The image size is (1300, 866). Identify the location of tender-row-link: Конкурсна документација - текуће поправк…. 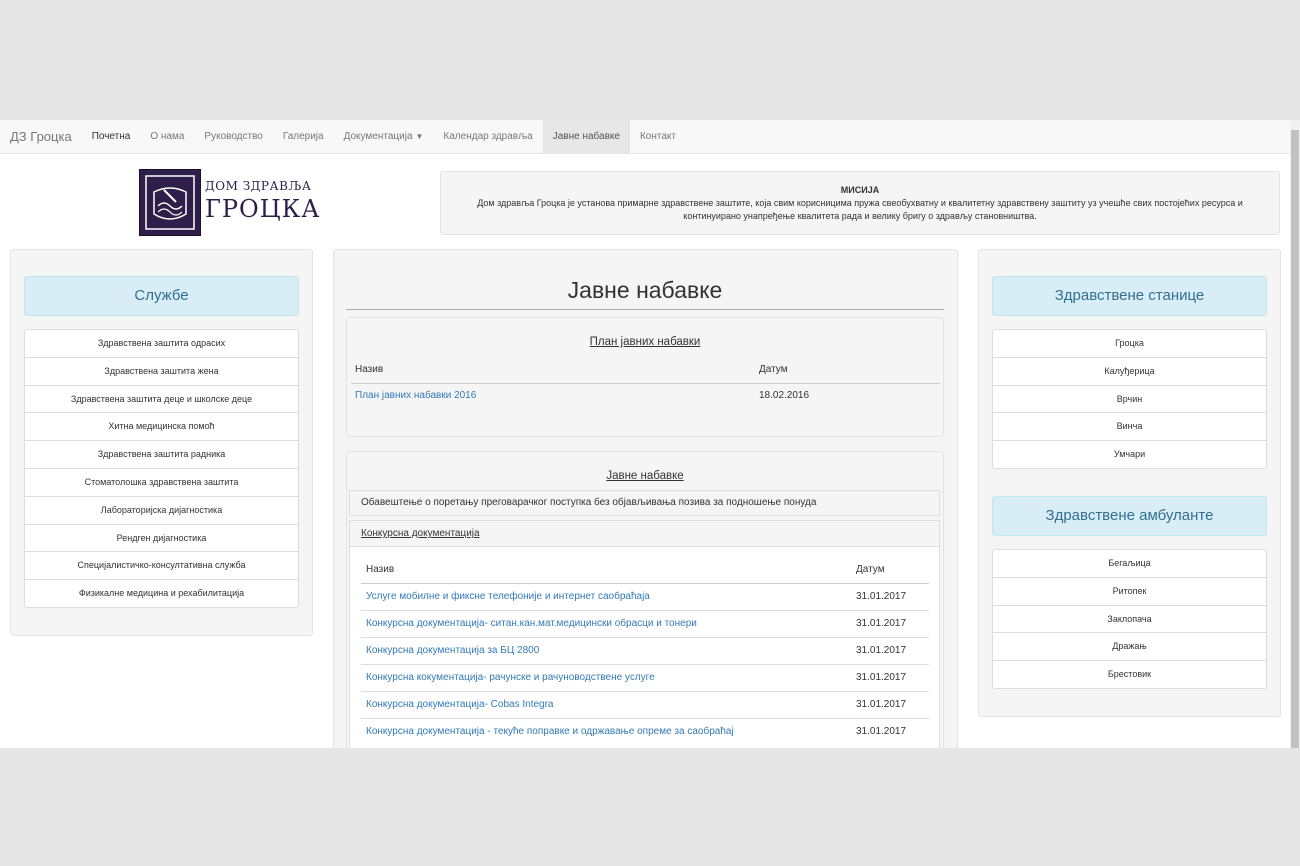
(550, 731).